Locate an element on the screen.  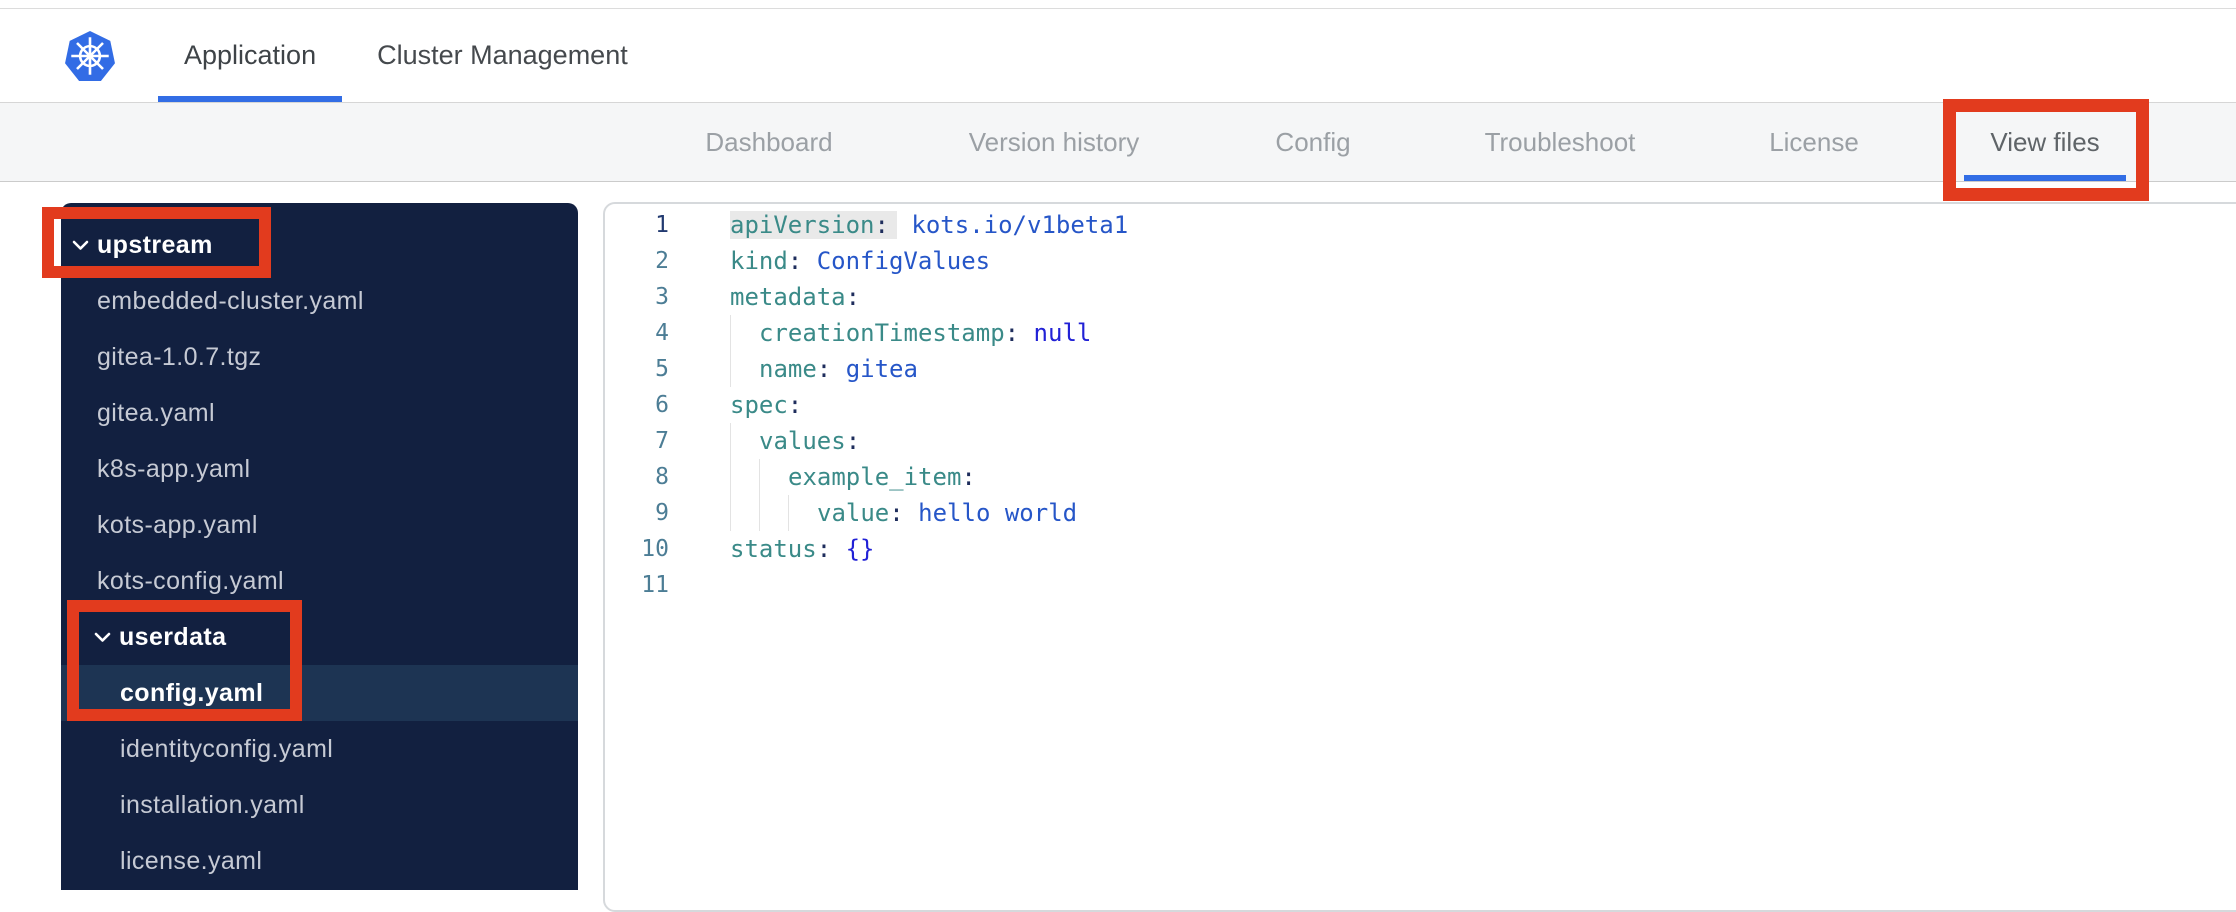
code-line: 4 creationTimestamp: null is located at coordinates (1420, 333).